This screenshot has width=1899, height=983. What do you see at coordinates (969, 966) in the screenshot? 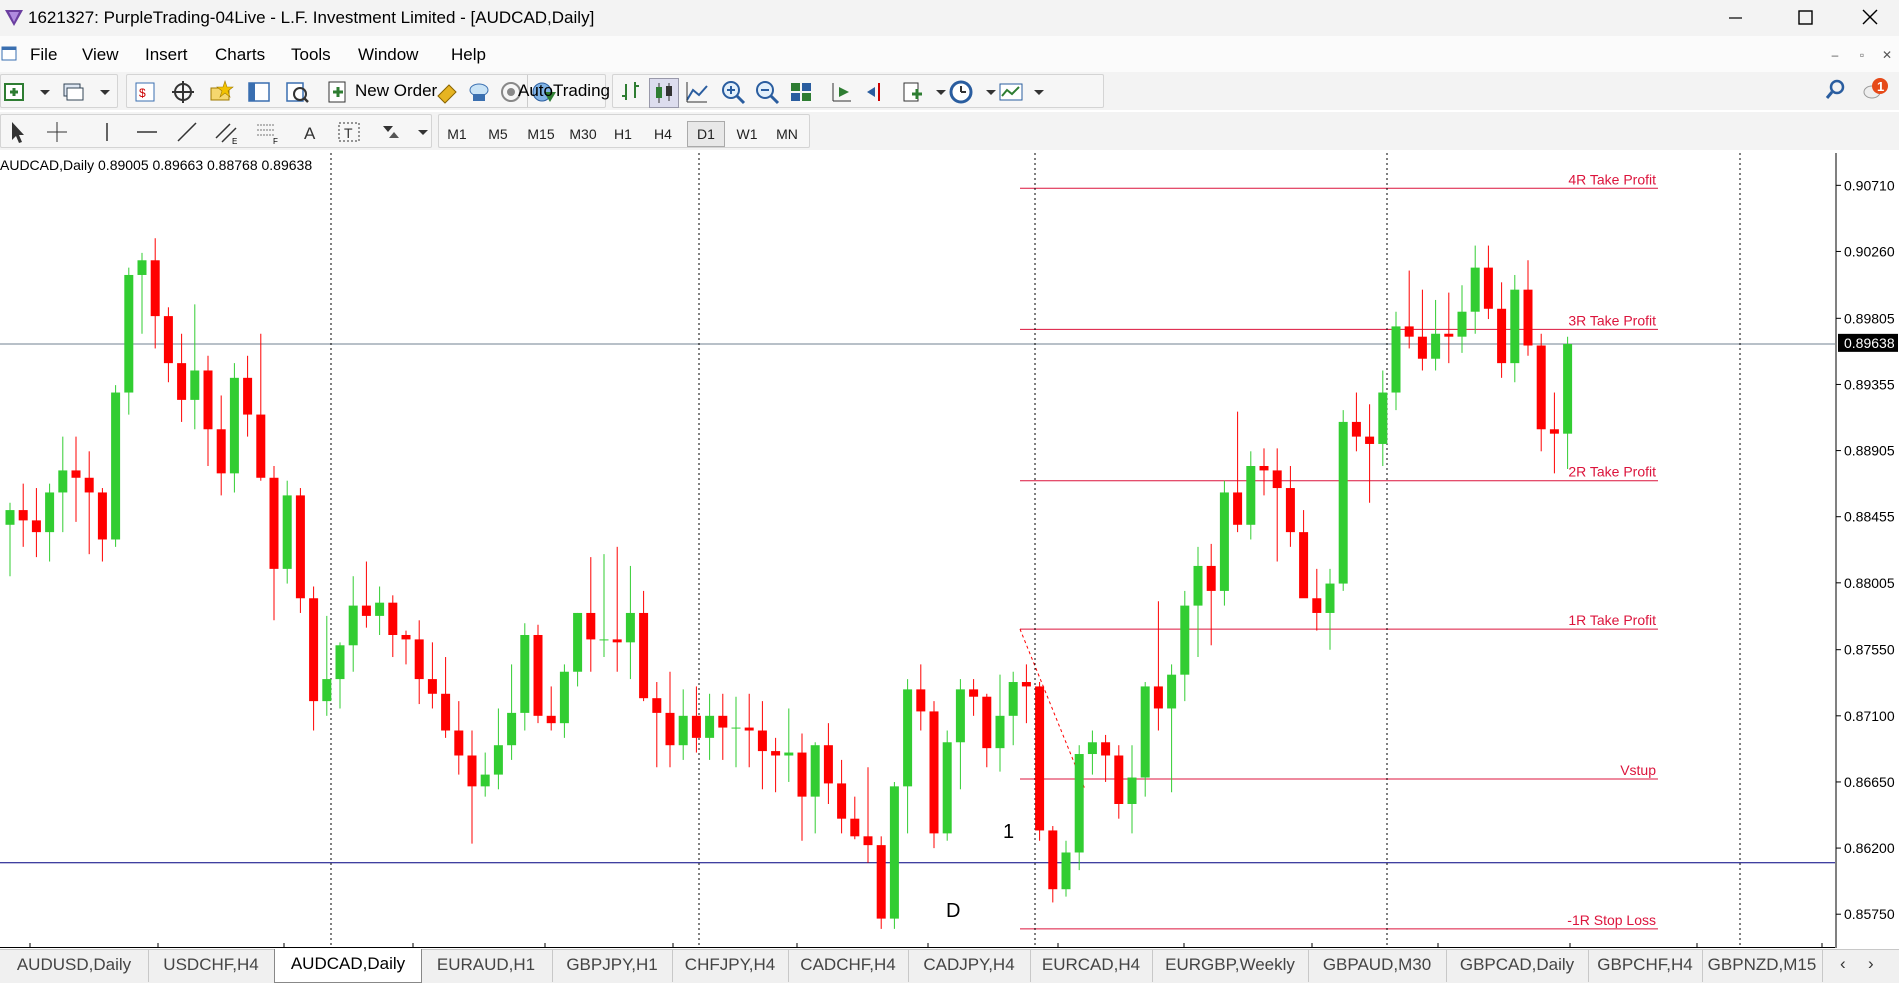
I see `chart-tab: CADJPY,H4` at bounding box center [969, 966].